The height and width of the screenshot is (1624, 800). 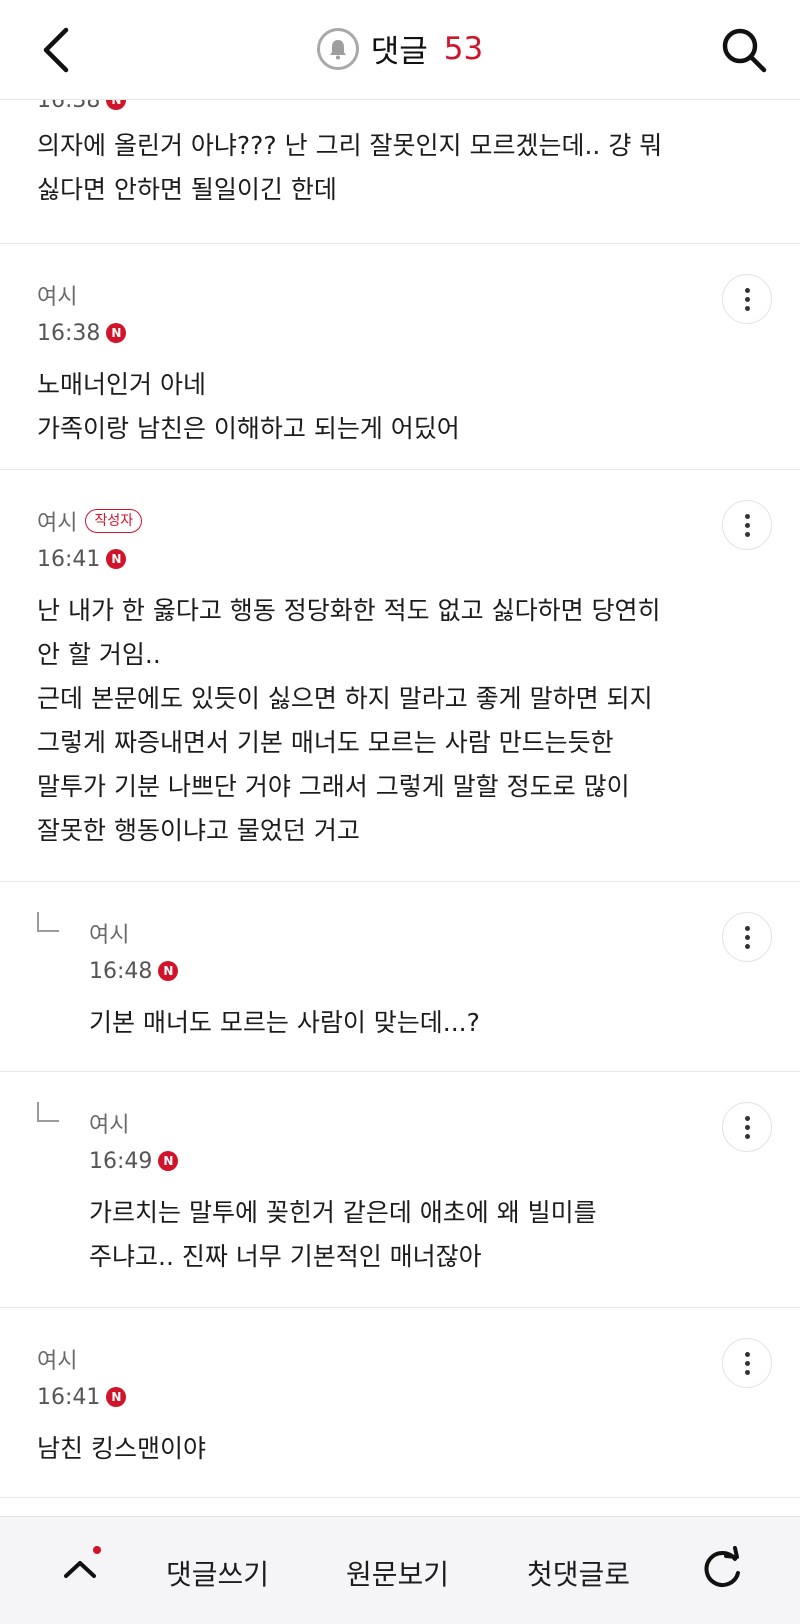 I want to click on comment-time-row: 16:49 N, so click(x=343, y=1161).